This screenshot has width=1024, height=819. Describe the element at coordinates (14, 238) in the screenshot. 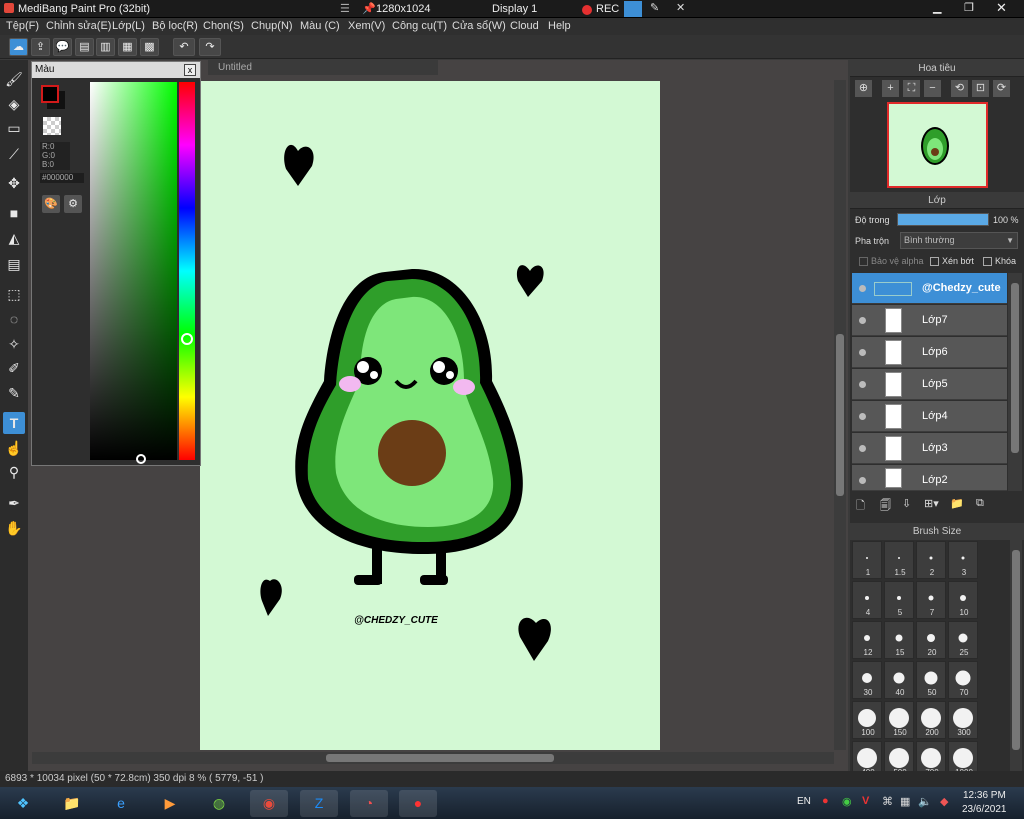

I see `bucket-icon: ◭` at that location.